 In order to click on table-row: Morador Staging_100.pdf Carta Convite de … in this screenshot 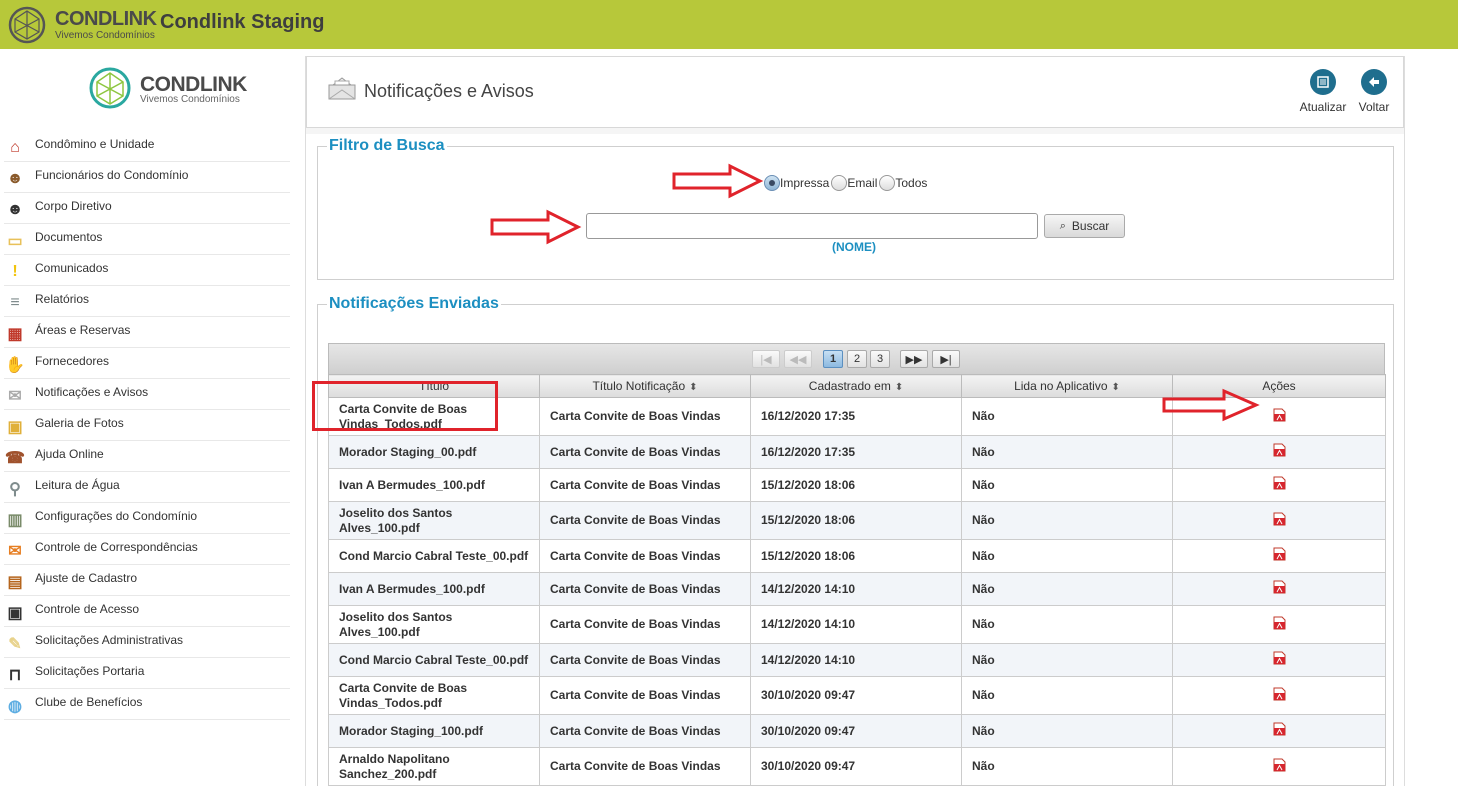, I will do `click(857, 731)`.